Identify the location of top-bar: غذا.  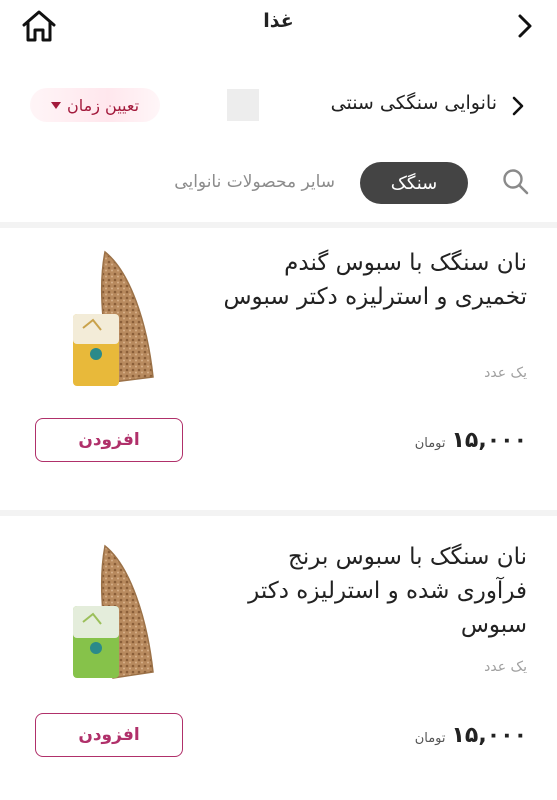
(278, 25).